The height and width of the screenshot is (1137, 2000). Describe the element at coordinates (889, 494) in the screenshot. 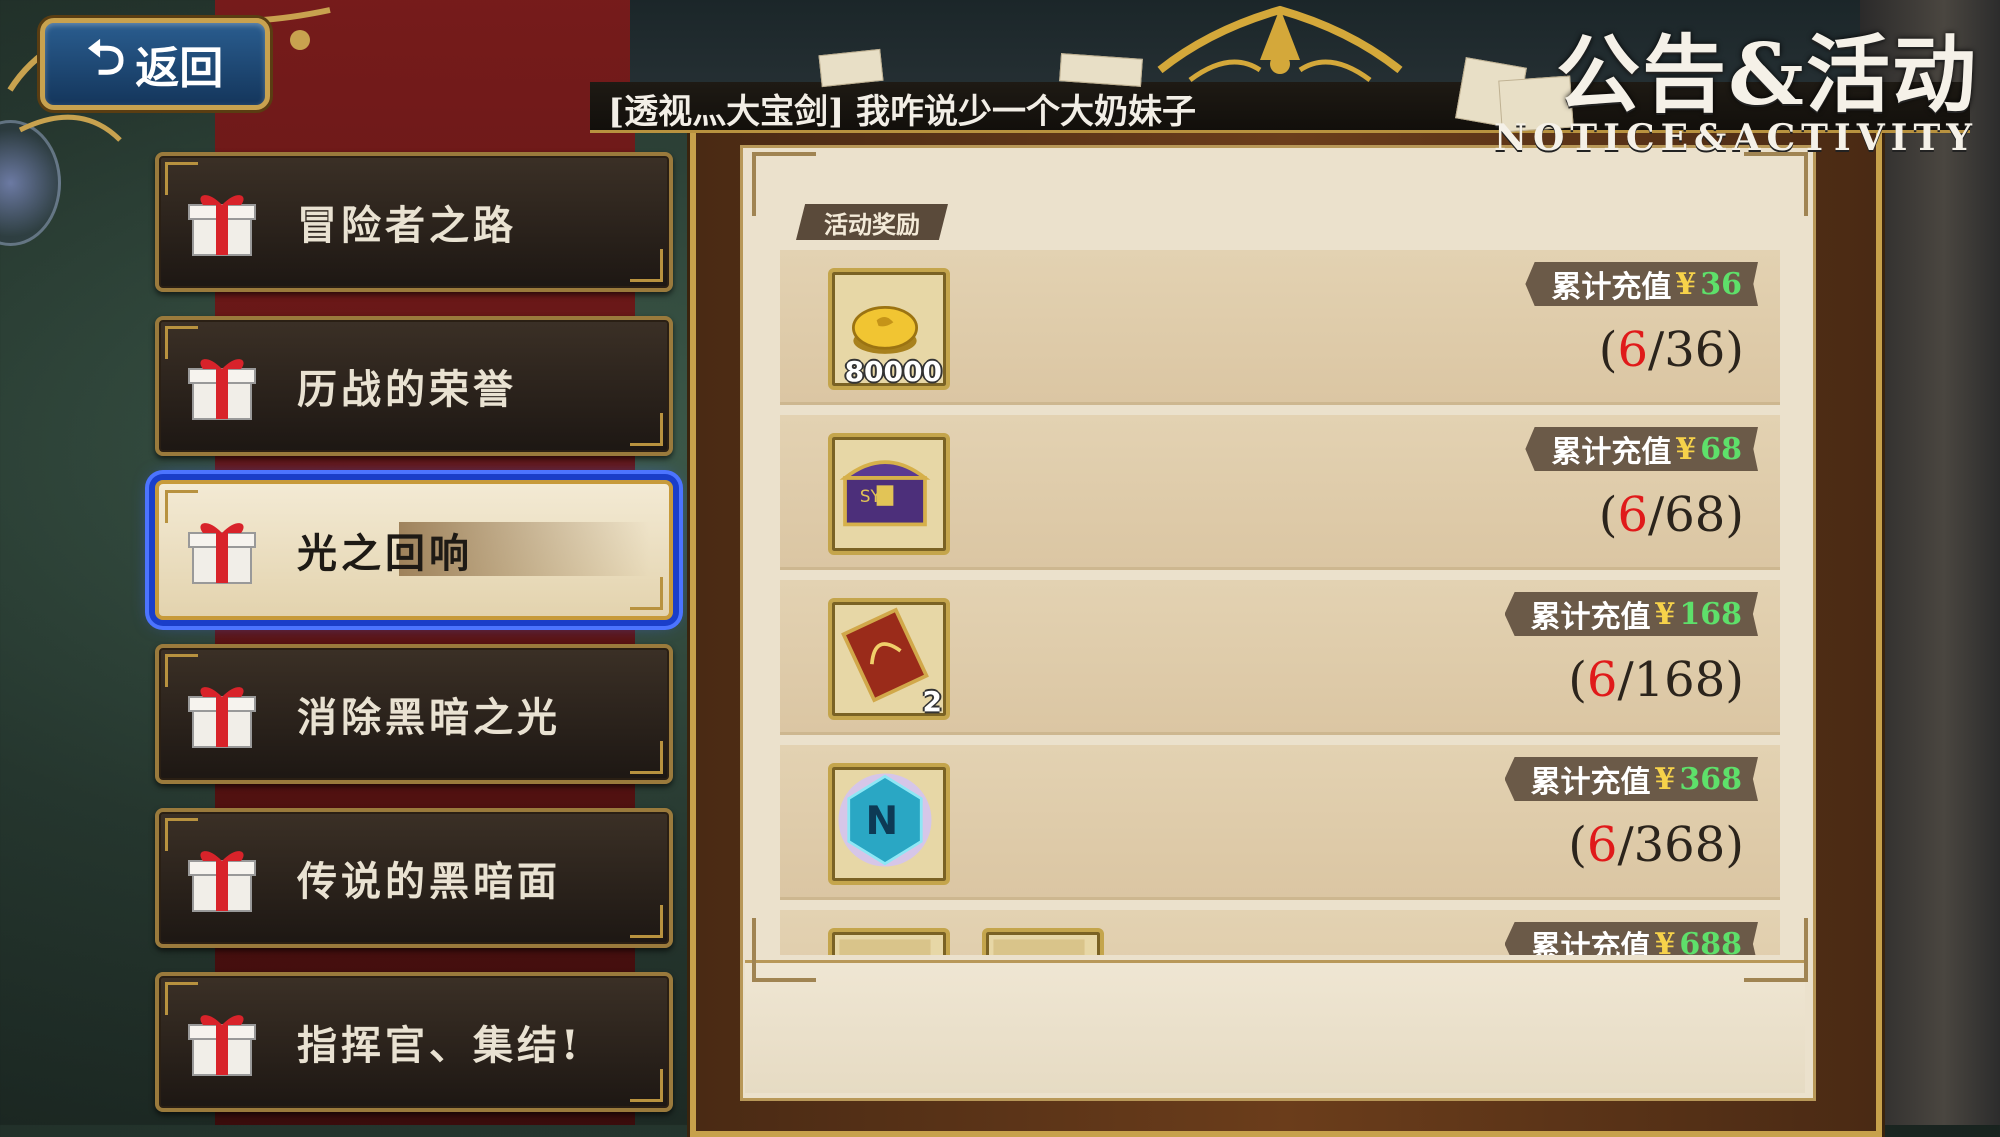

I see `treasure-chest-icon: SY` at that location.